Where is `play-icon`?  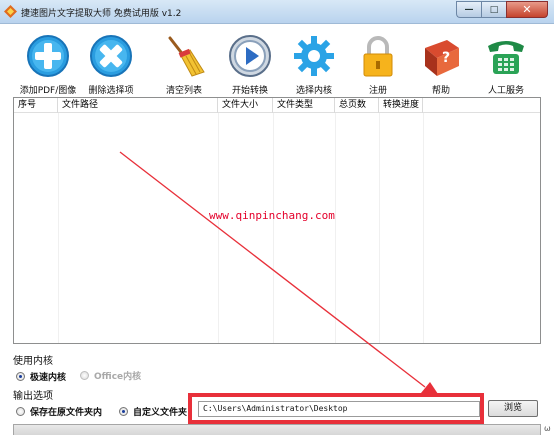
play-icon is located at coordinates (250, 56).